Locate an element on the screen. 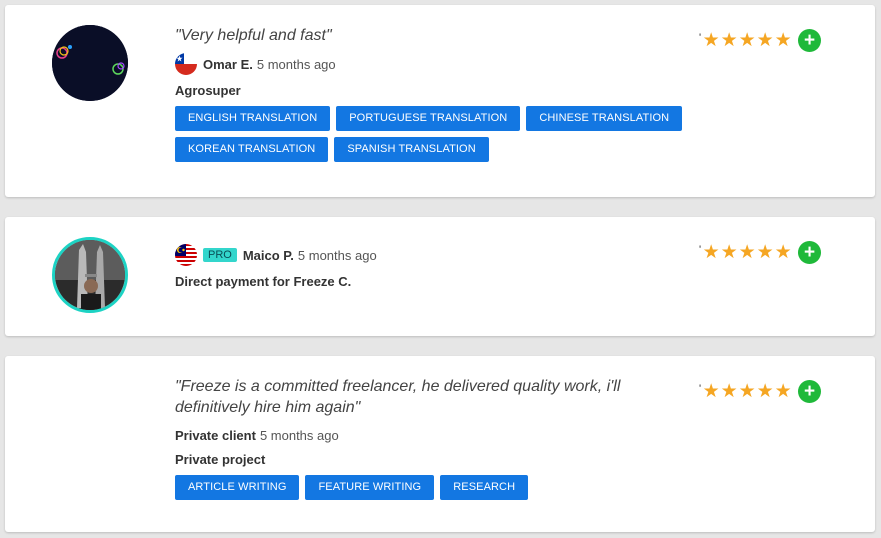 This screenshot has width=881, height=538. malaysia-flag-icon is located at coordinates (186, 255).